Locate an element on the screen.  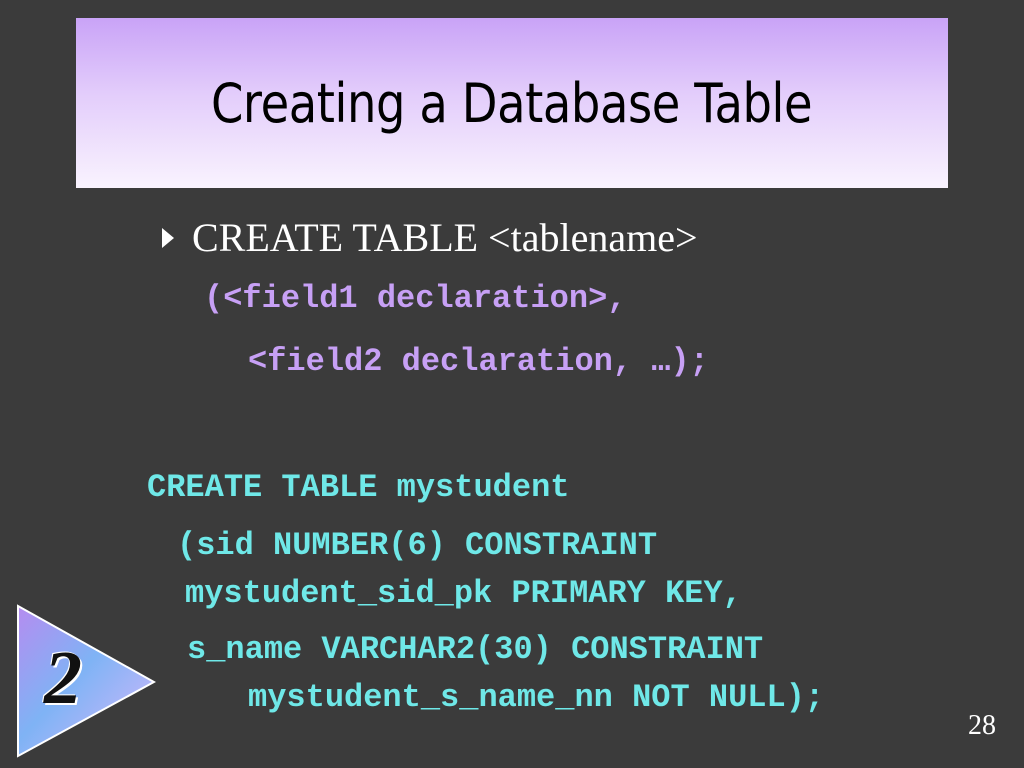
example-line-3: mystudent_sid_pk PRIMARY KEY, is located at coordinates (463, 593).